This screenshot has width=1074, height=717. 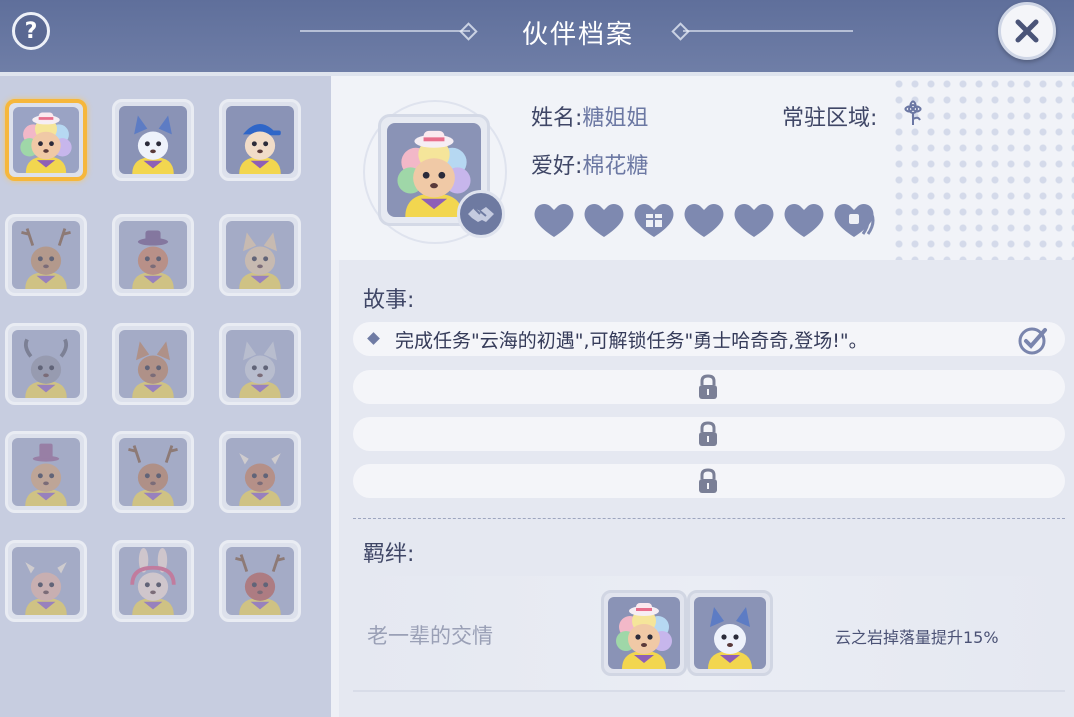 I want to click on help-button: ?, so click(x=31, y=31).